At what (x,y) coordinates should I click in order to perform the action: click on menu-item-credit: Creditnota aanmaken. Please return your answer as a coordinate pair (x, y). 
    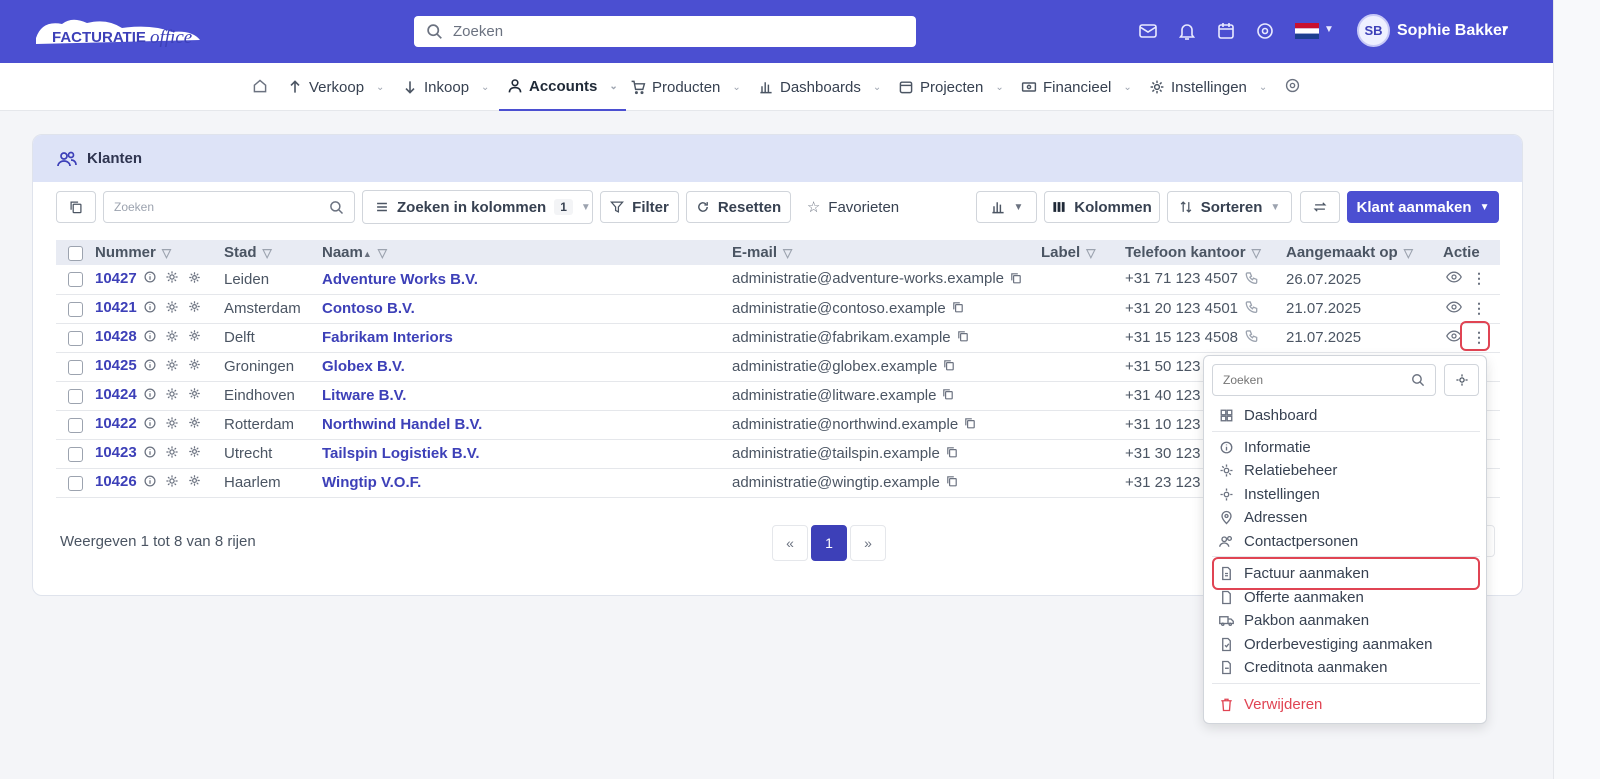
    Looking at the image, I should click on (1303, 667).